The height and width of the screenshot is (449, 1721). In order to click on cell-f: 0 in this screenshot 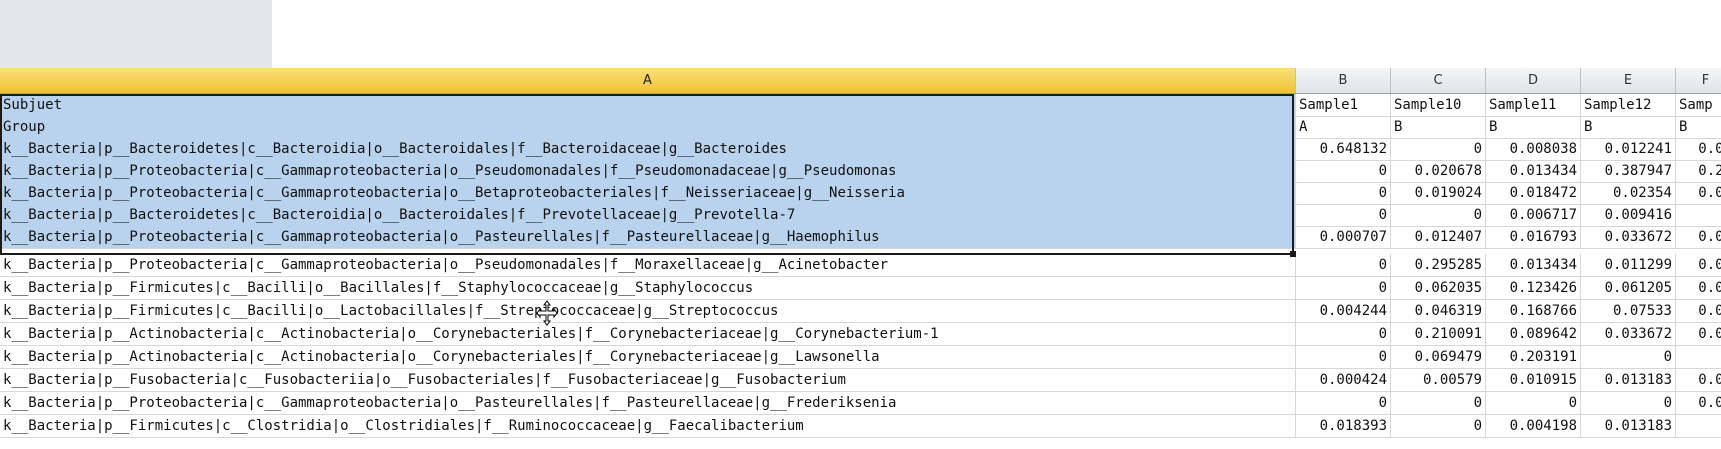, I will do `click(1698, 357)`.